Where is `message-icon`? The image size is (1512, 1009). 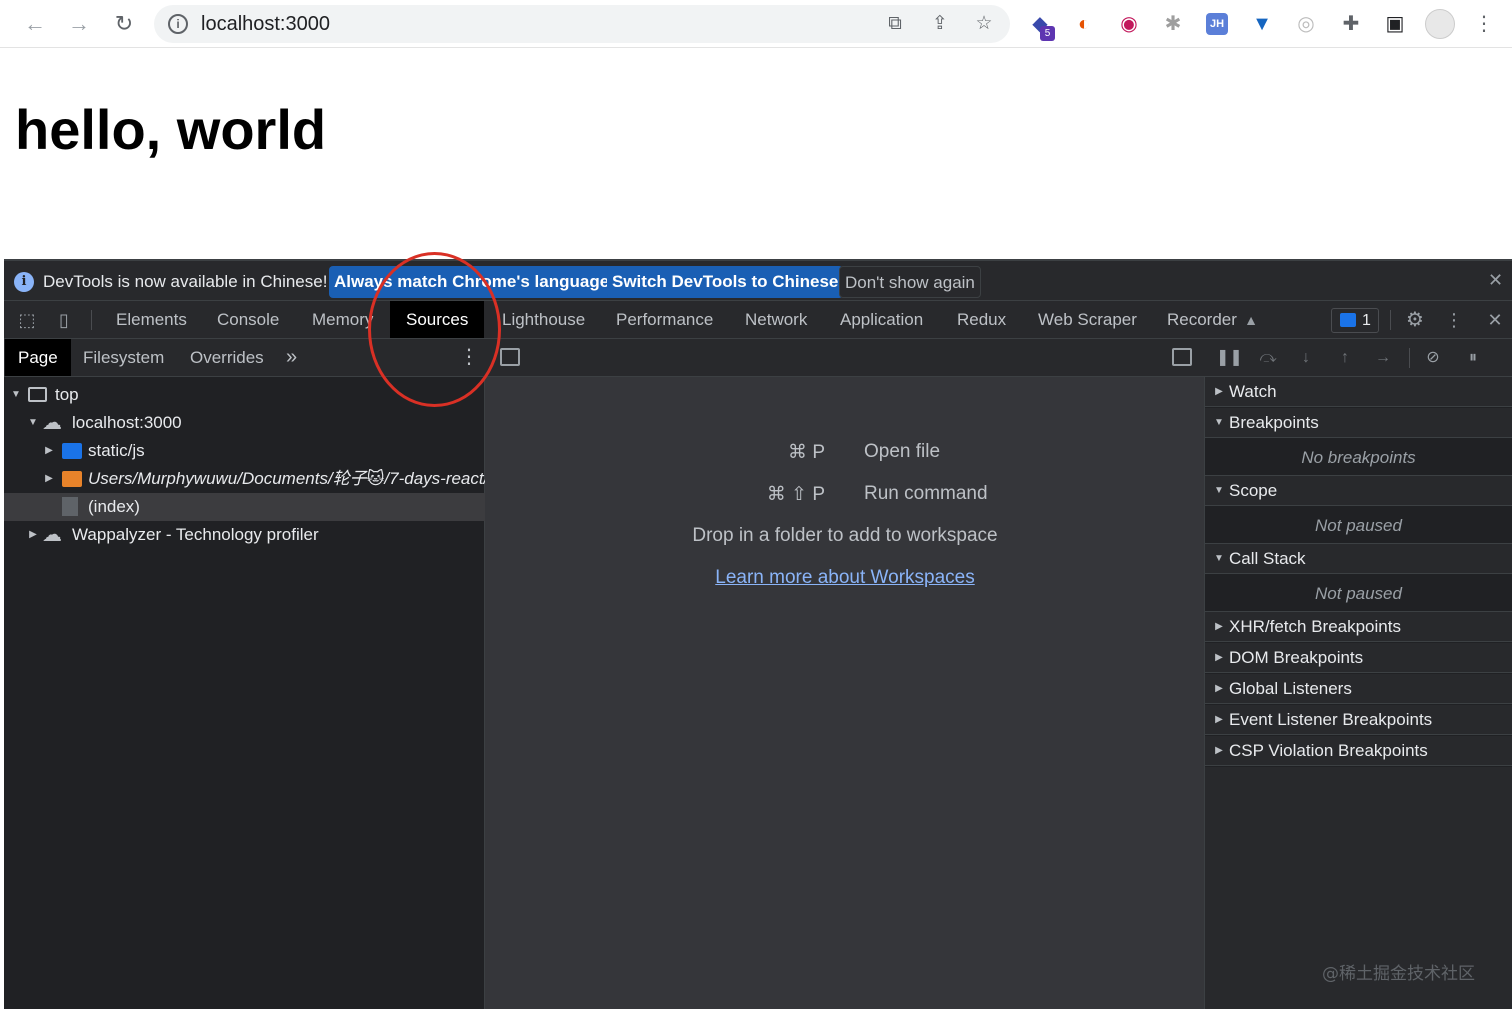
message-icon is located at coordinates (1348, 320).